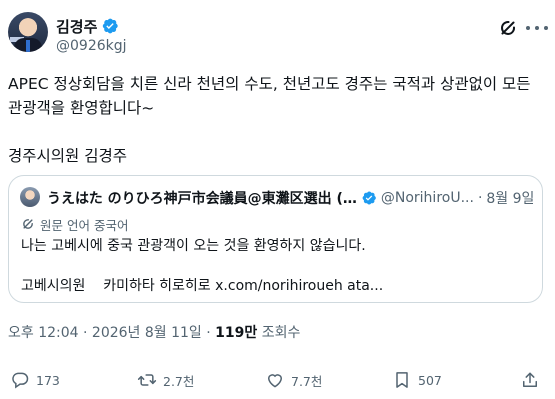 This screenshot has height=399, width=555. What do you see at coordinates (193, 246) in the screenshot?
I see `quoted-text-line1: 나는 고베시에 중국 관광객이 오는 것을 환영하지 않습니다.` at bounding box center [193, 246].